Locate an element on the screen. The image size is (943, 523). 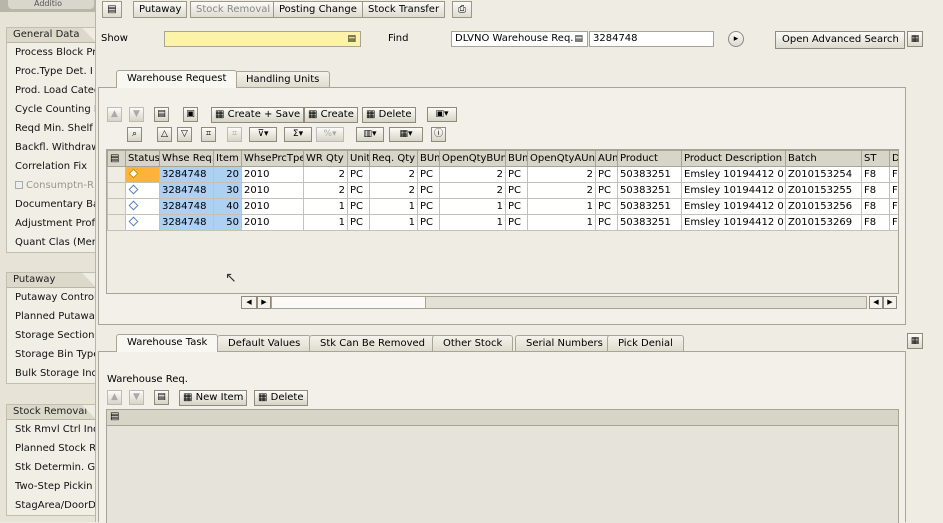
tab-serial-numbers: Serial Numbers is located at coordinates (564, 343).